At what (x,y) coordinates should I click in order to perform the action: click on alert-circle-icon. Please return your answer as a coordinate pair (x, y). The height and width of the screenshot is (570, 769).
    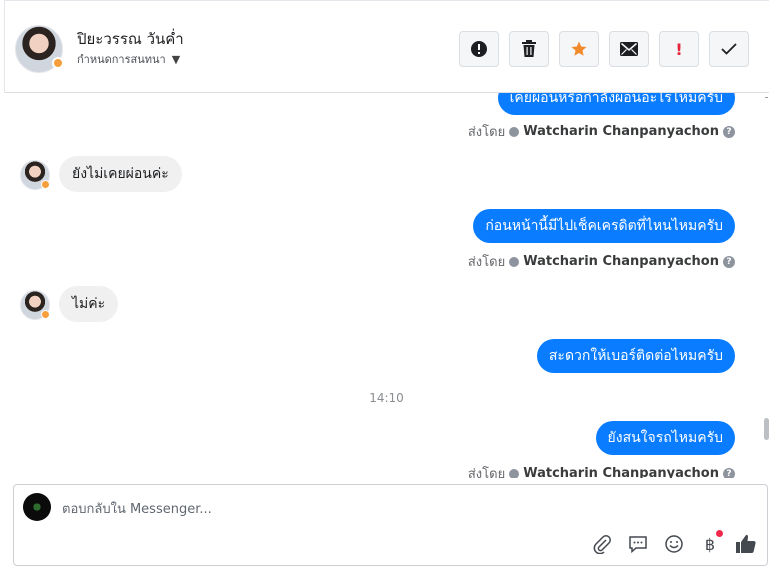
    Looking at the image, I should click on (479, 49).